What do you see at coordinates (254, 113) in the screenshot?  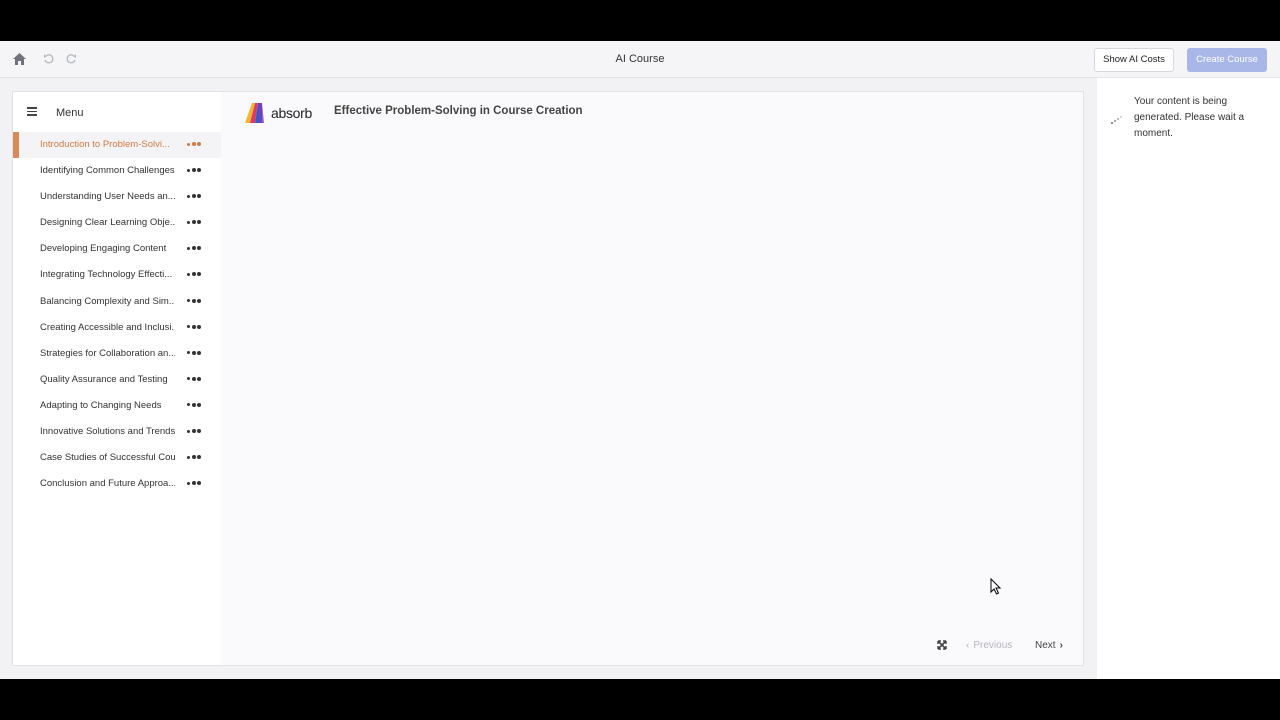 I see `absorb-logo-icon` at bounding box center [254, 113].